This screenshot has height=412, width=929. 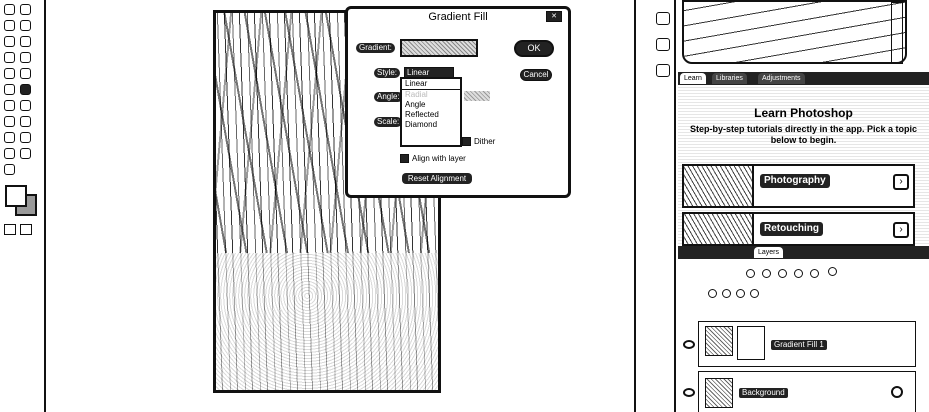 What do you see at coordinates (26, 229) in the screenshot?
I see `screen-mode-icon` at bounding box center [26, 229].